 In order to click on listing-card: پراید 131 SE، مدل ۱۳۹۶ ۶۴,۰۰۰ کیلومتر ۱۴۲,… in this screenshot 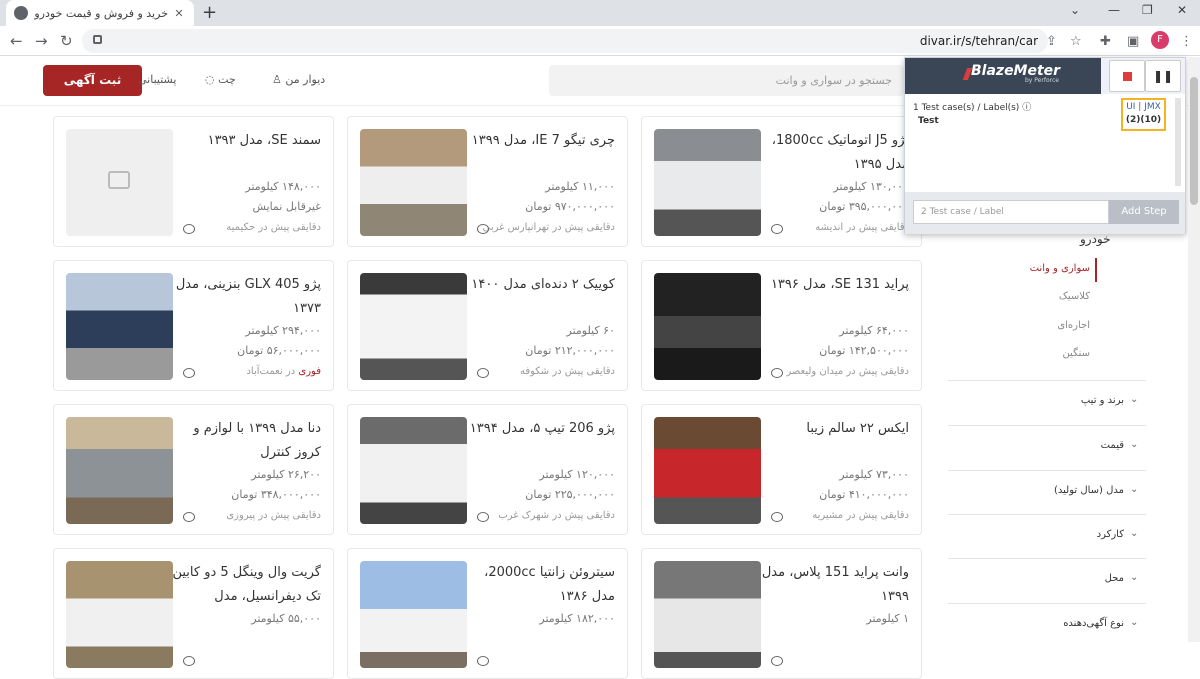, I will do `click(781, 325)`.